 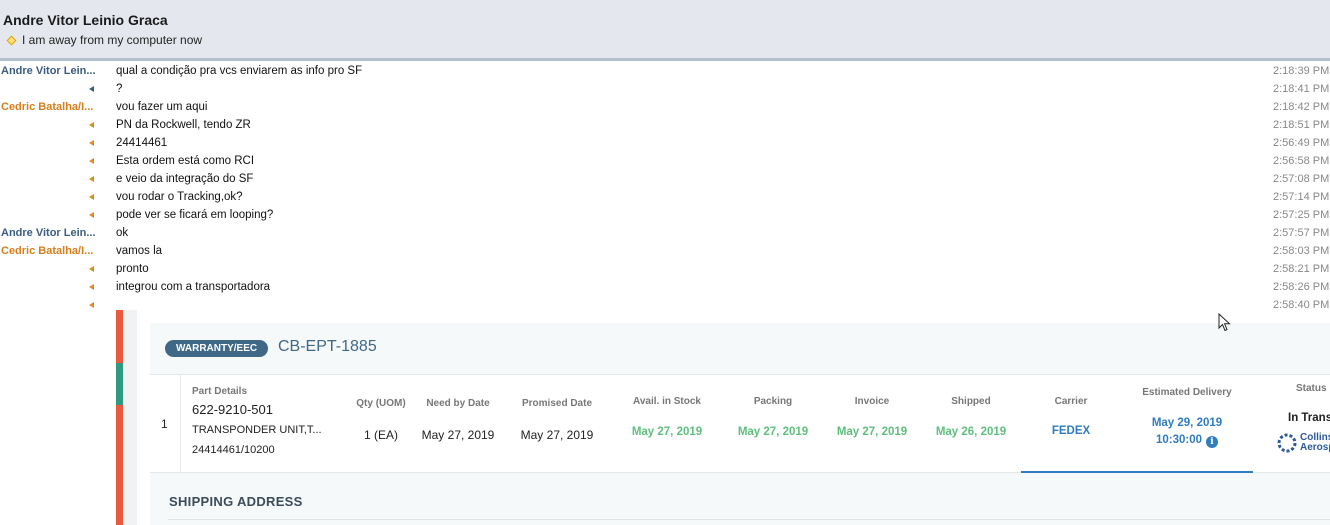 I want to click on avail-date: May 27, 2019, so click(x=667, y=432).